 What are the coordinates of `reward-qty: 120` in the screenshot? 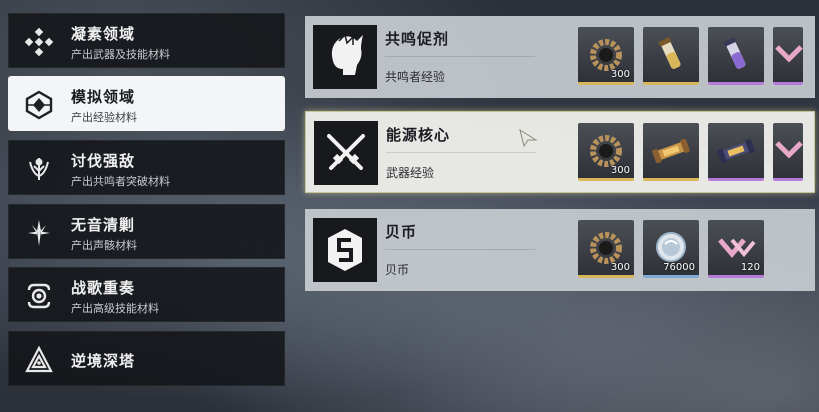 It's located at (750, 267).